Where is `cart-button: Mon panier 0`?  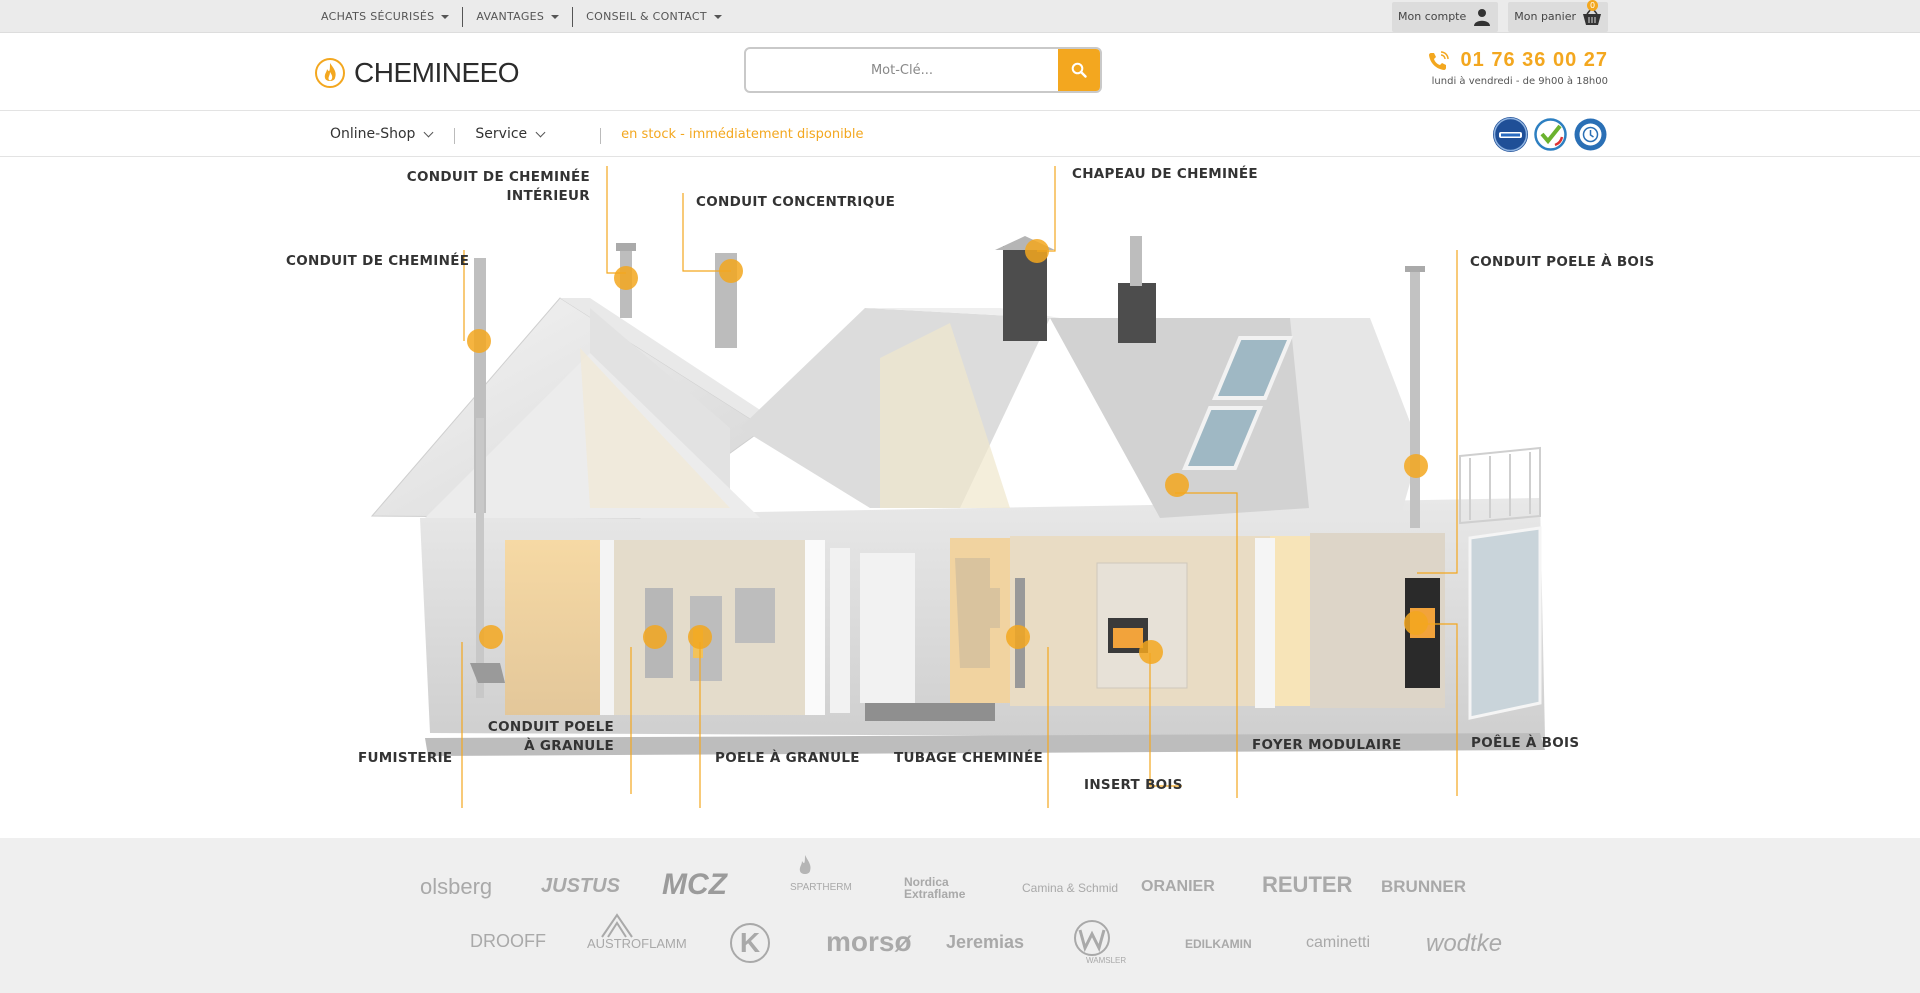 cart-button: Mon panier 0 is located at coordinates (1558, 16).